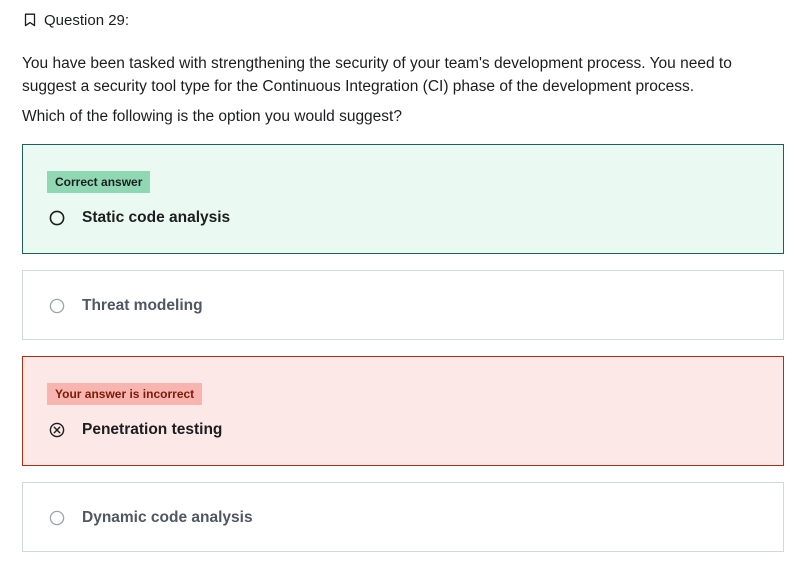  I want to click on answer-option-row: Penetration testing, so click(135, 430).